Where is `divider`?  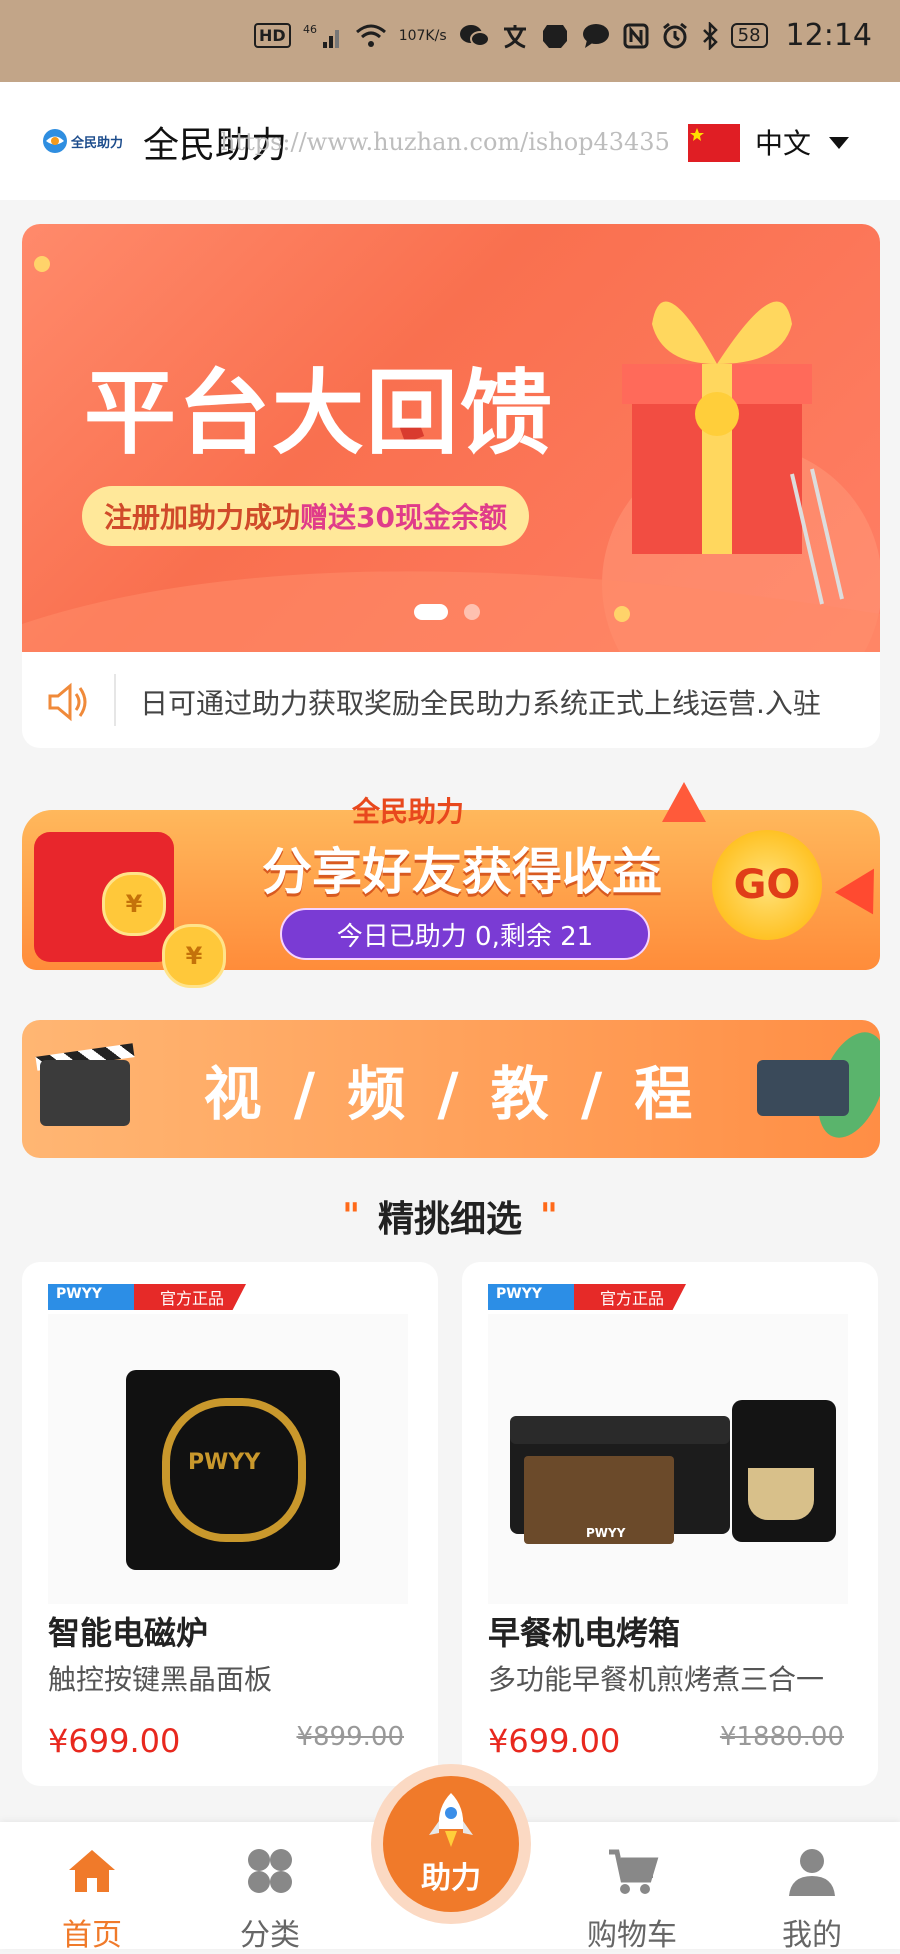 divider is located at coordinates (115, 700).